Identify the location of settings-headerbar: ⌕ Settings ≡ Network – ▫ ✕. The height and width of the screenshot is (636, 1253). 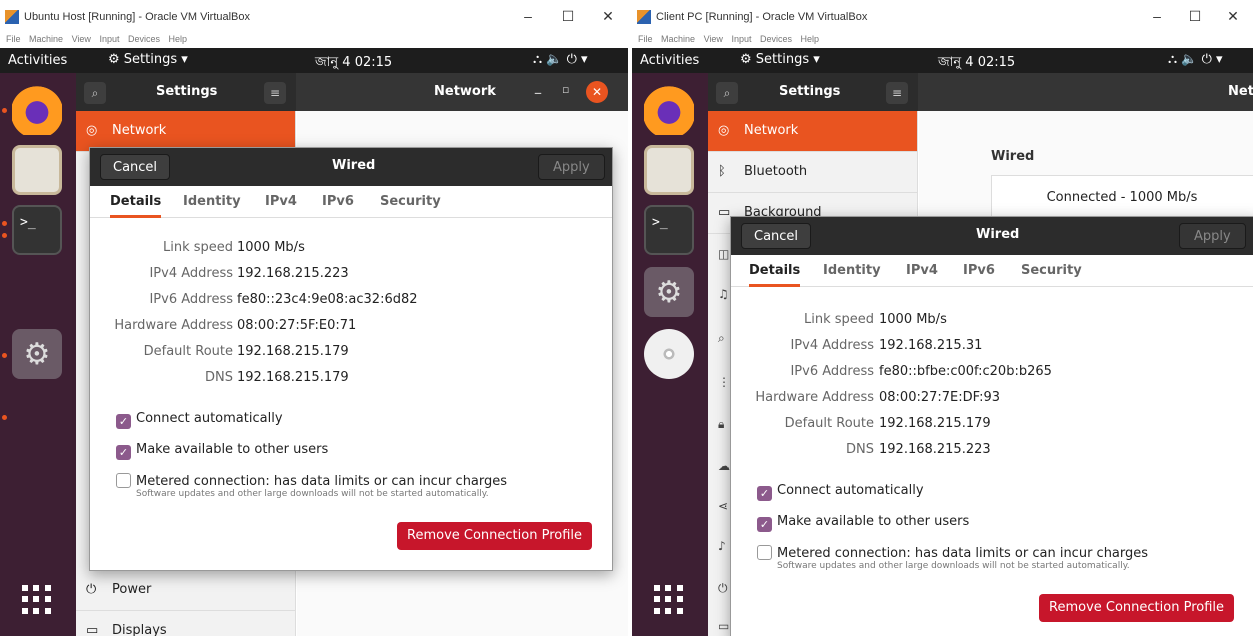
(352, 92).